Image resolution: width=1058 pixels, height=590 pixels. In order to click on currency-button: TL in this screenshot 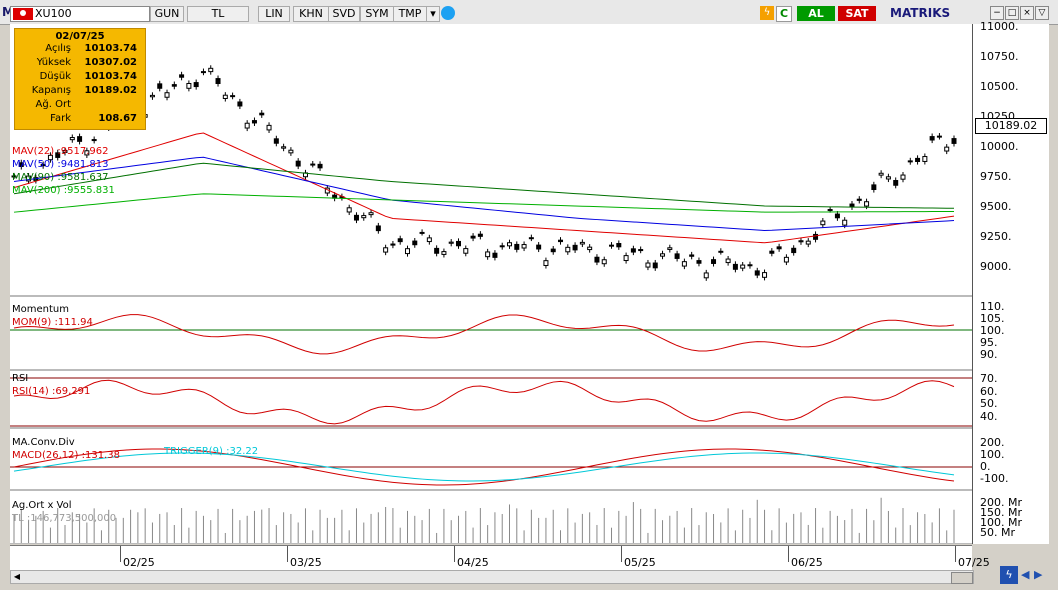, I will do `click(218, 14)`.